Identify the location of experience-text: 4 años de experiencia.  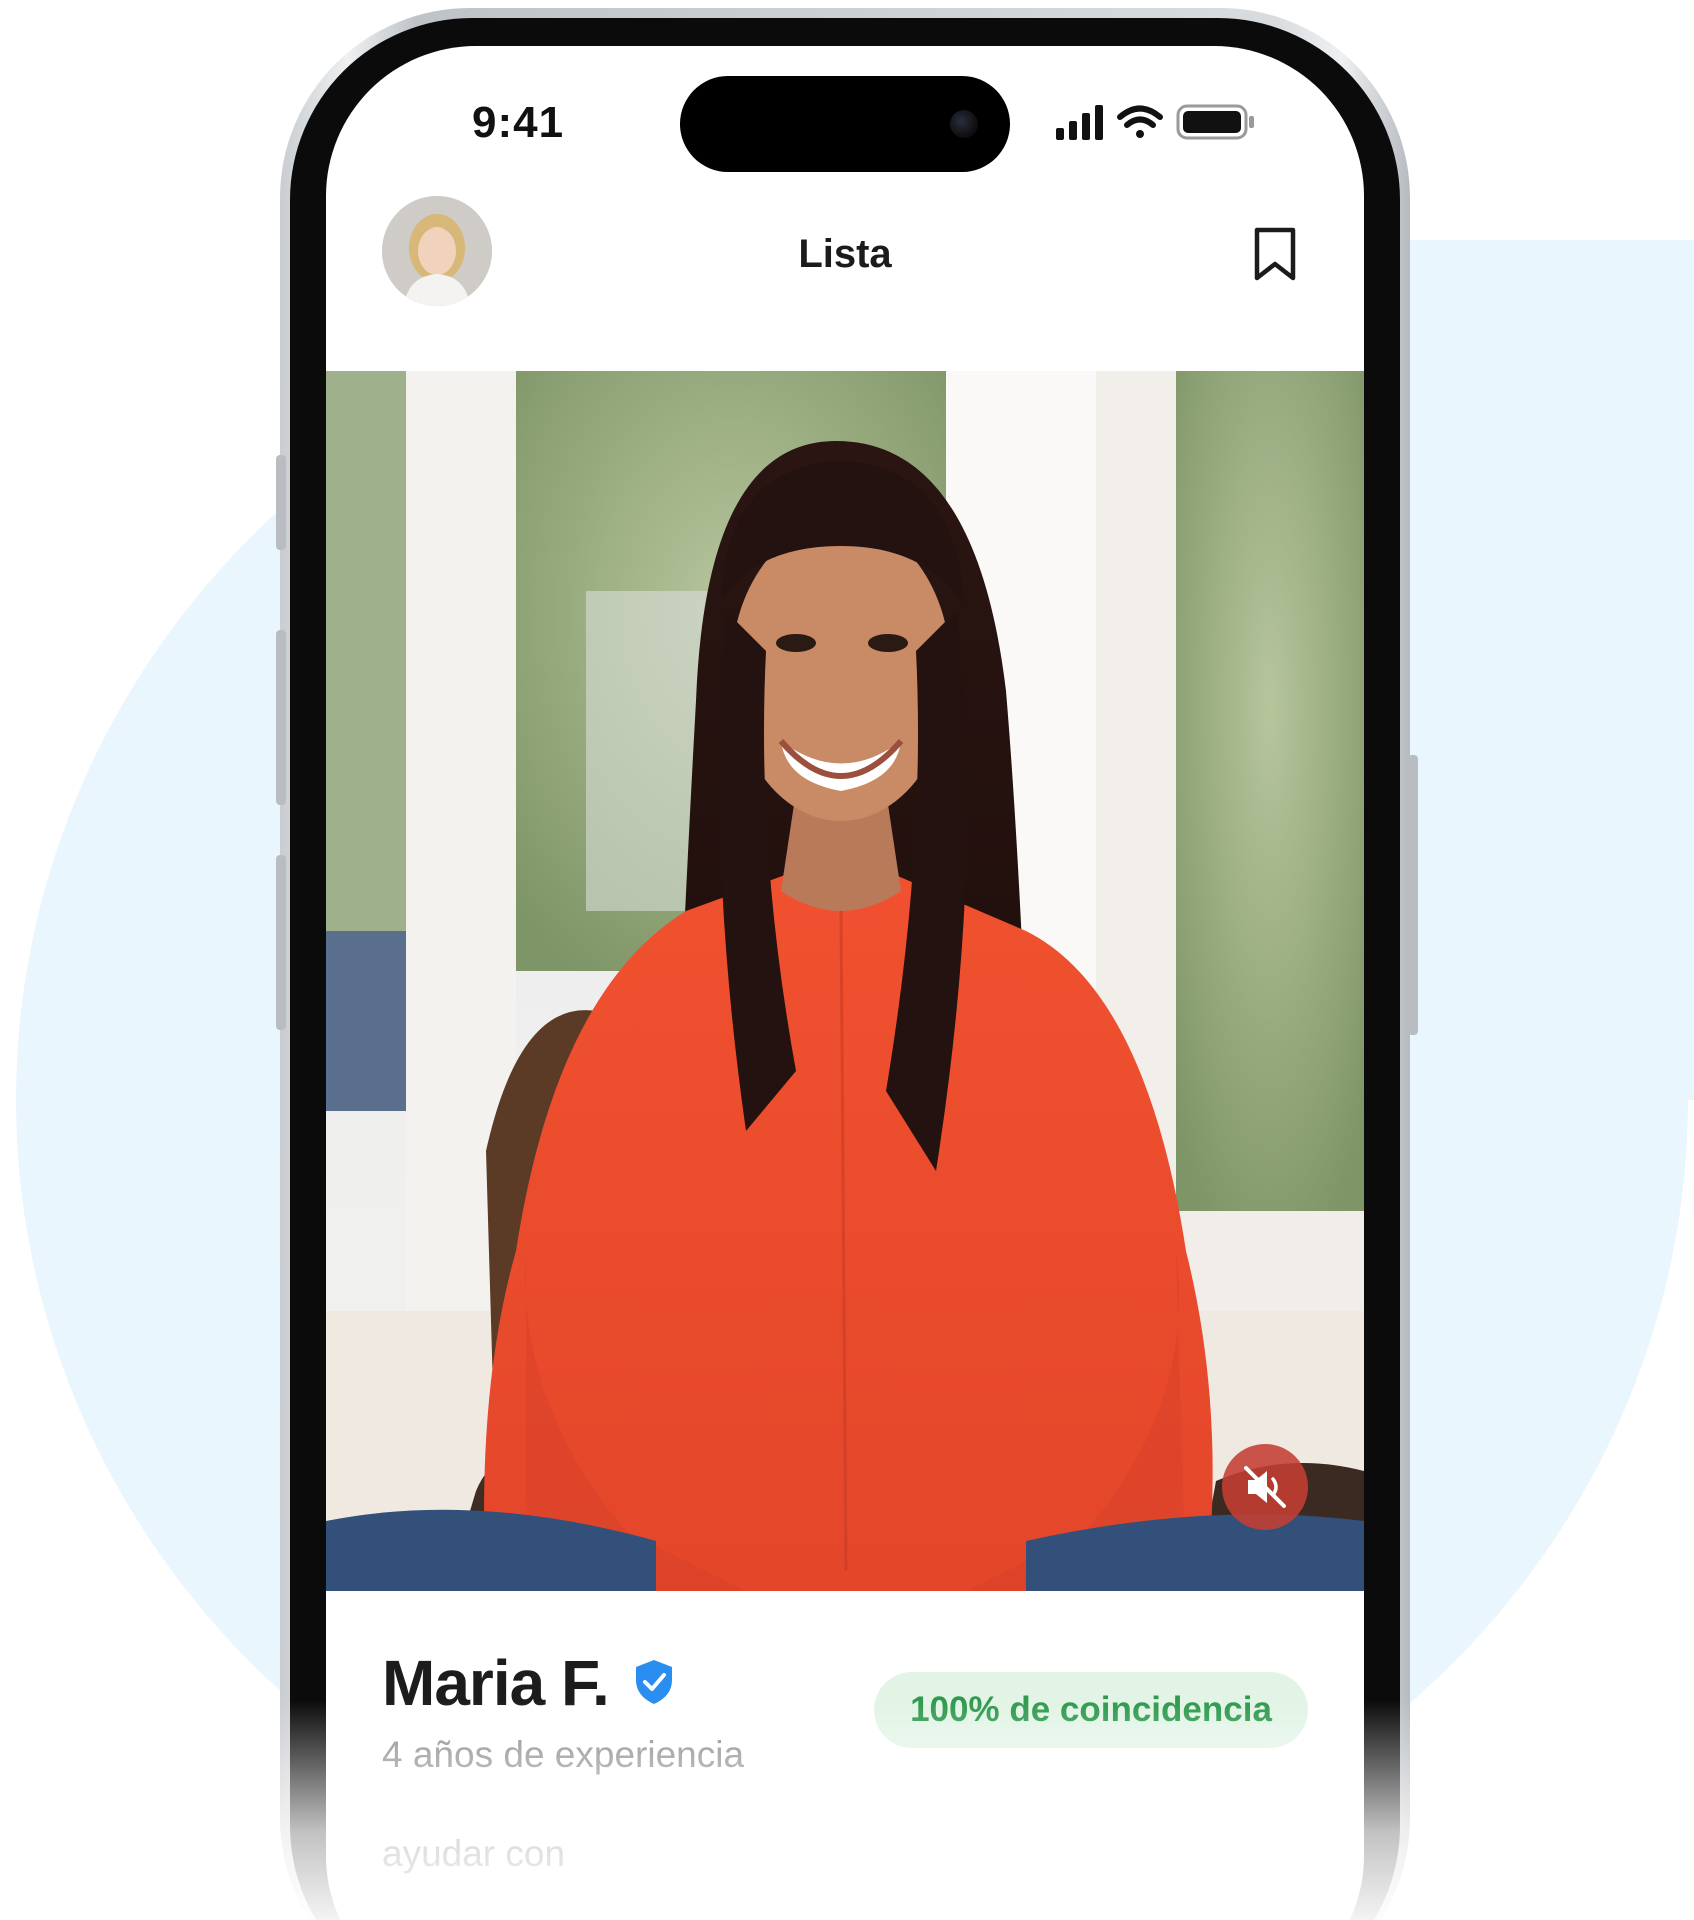
(563, 1754).